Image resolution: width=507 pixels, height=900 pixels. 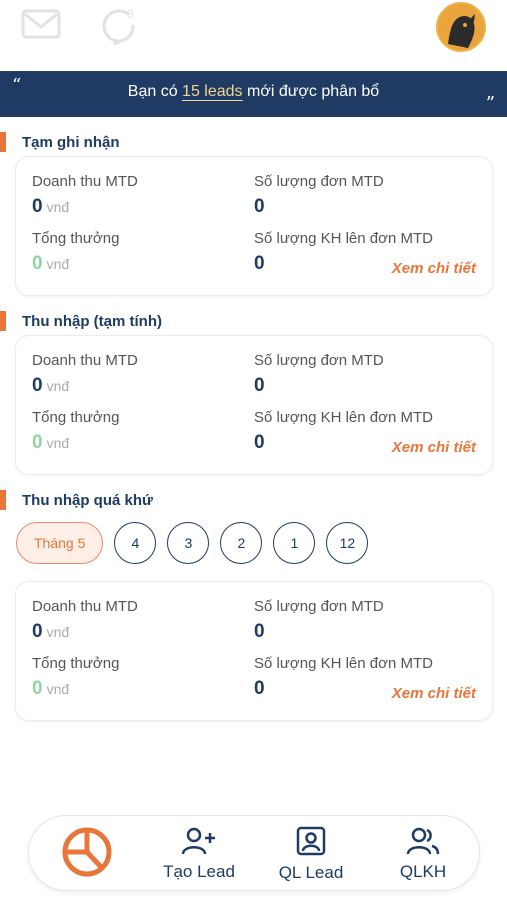 What do you see at coordinates (92, 321) in the screenshot?
I see `section-title-text: Thu nhập (tạm tính)` at bounding box center [92, 321].